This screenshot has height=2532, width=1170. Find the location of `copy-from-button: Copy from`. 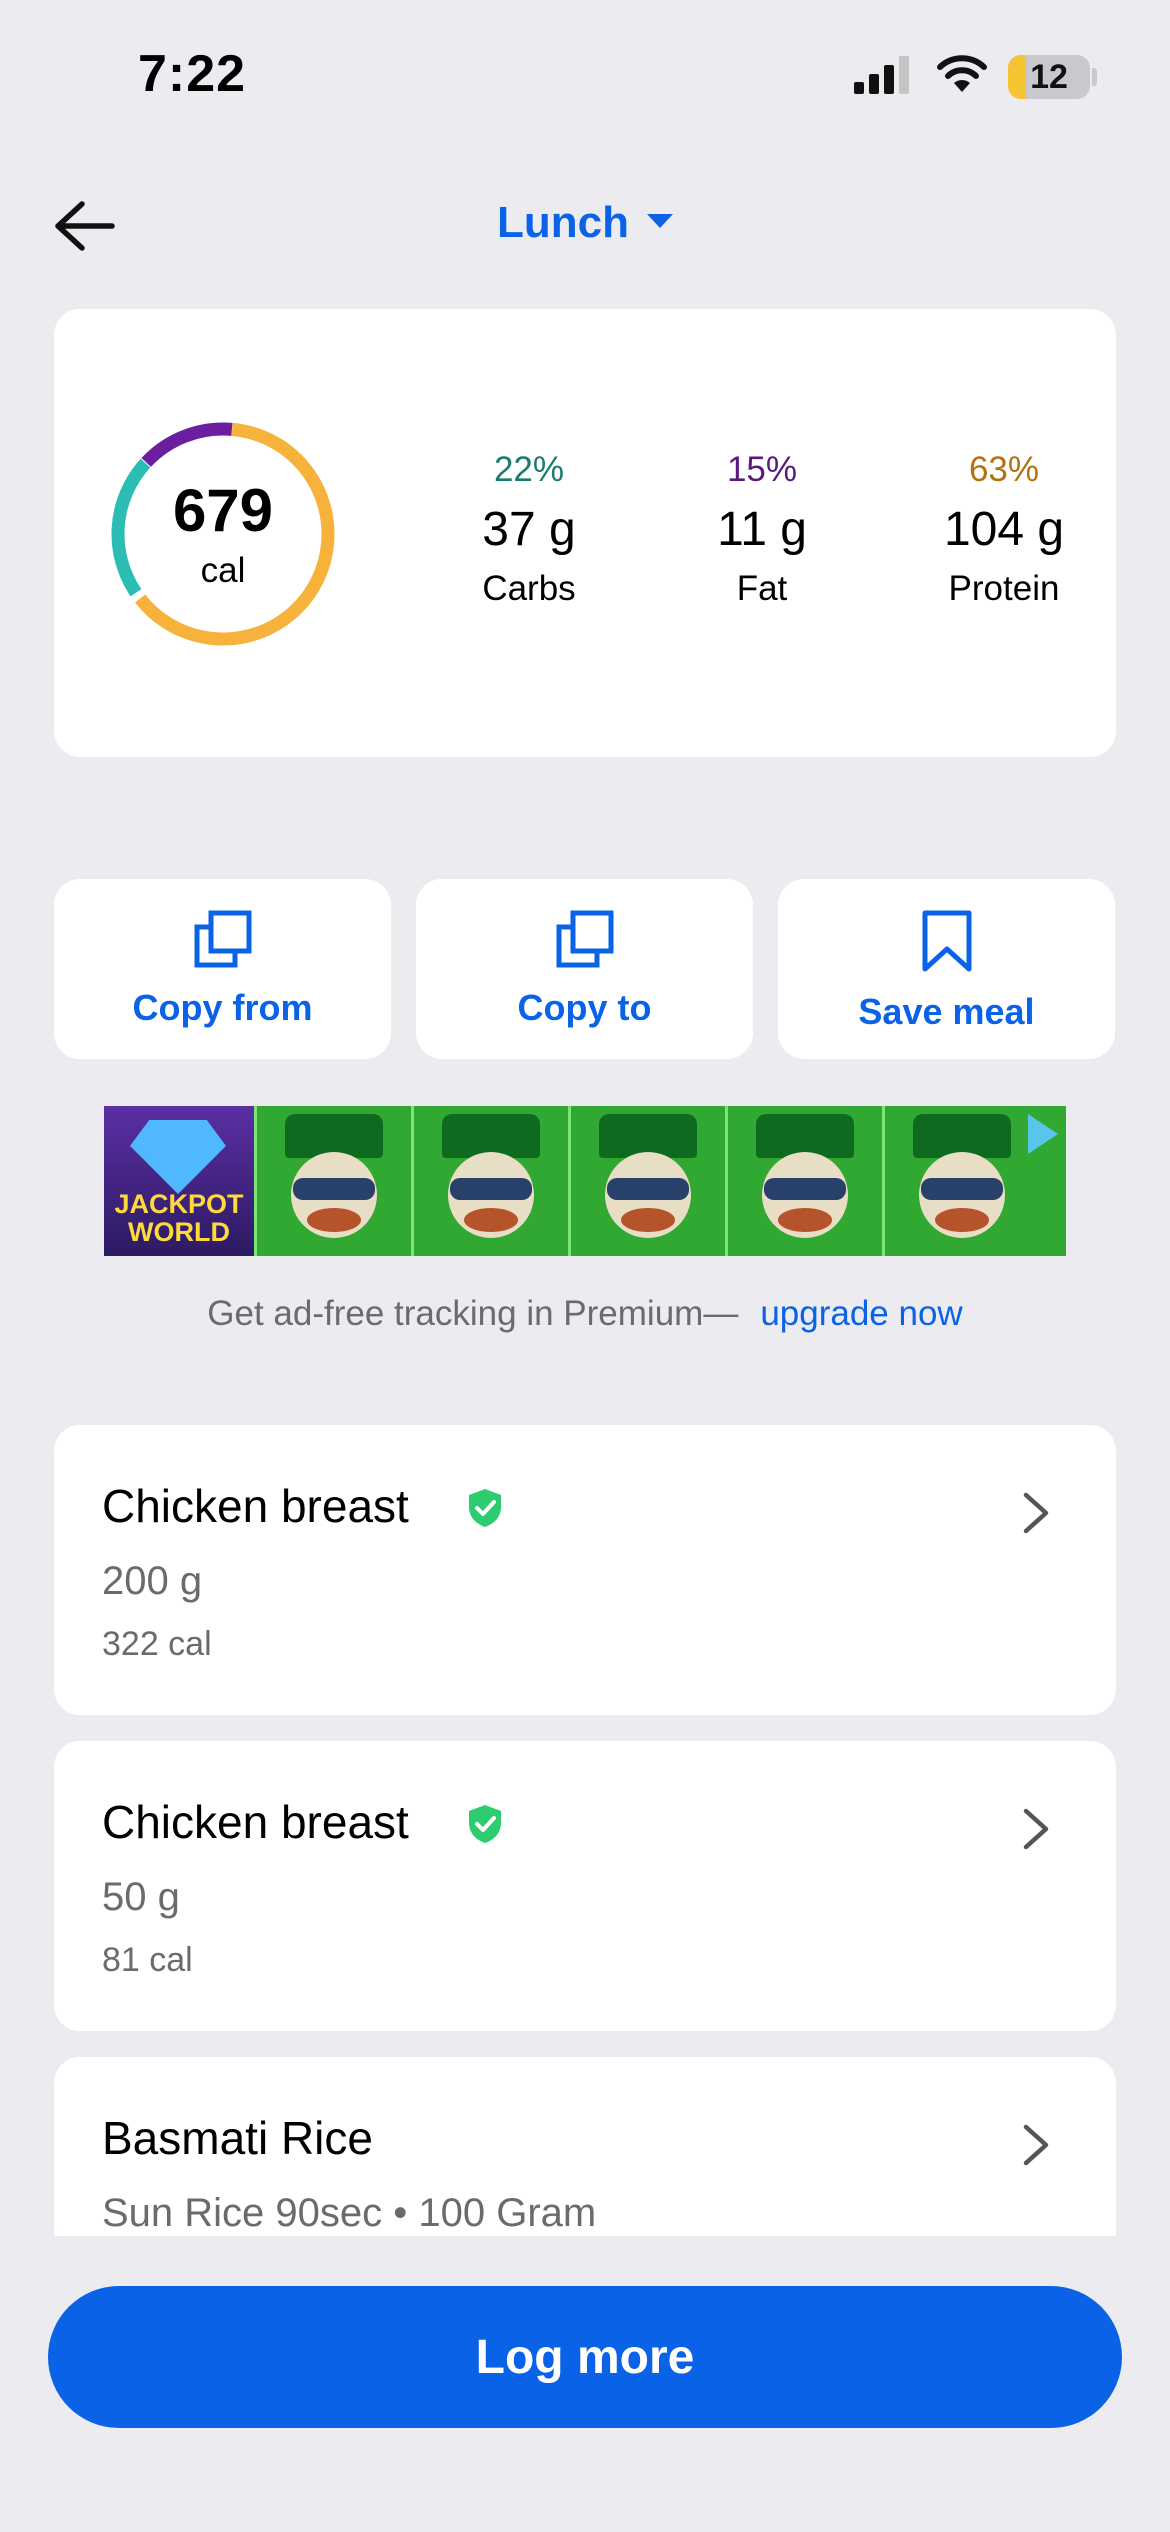

copy-from-button: Copy from is located at coordinates (222, 969).